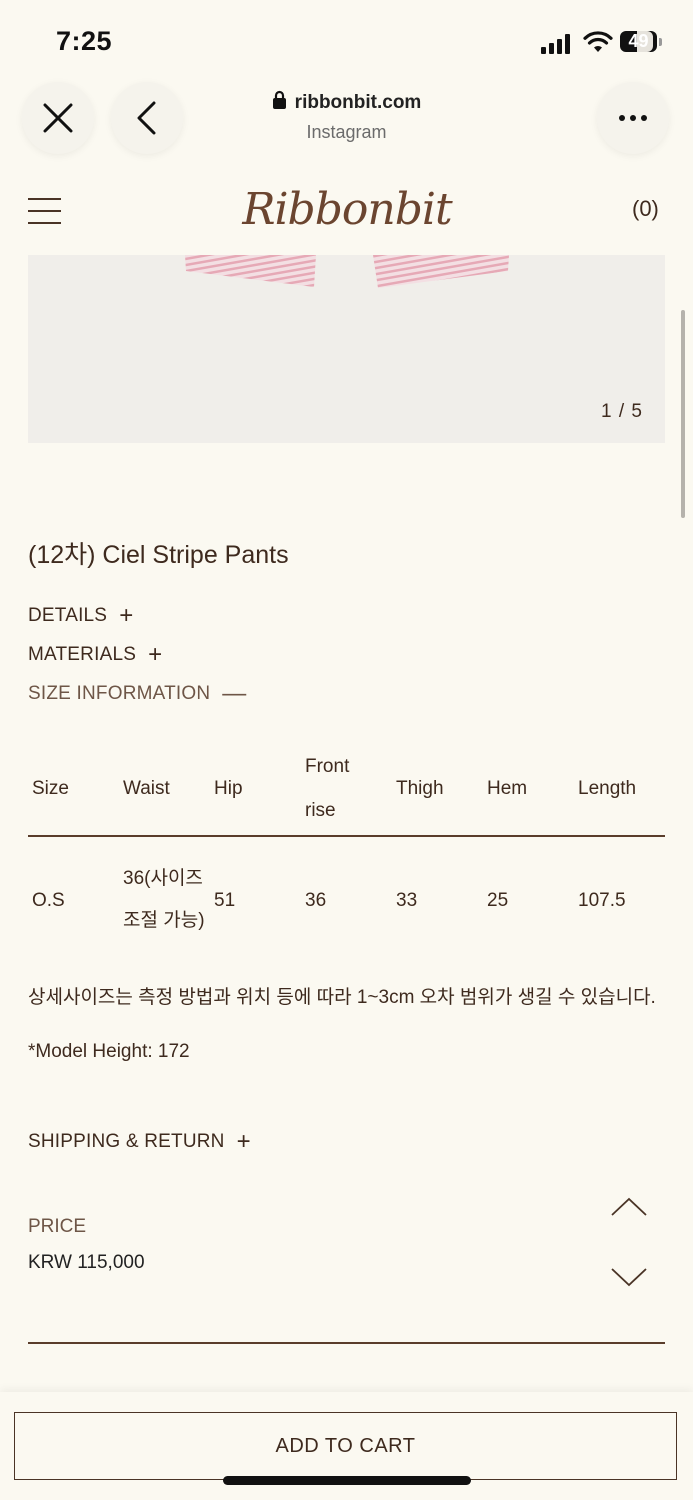  I want to click on scroll-down-button, so click(629, 1279).